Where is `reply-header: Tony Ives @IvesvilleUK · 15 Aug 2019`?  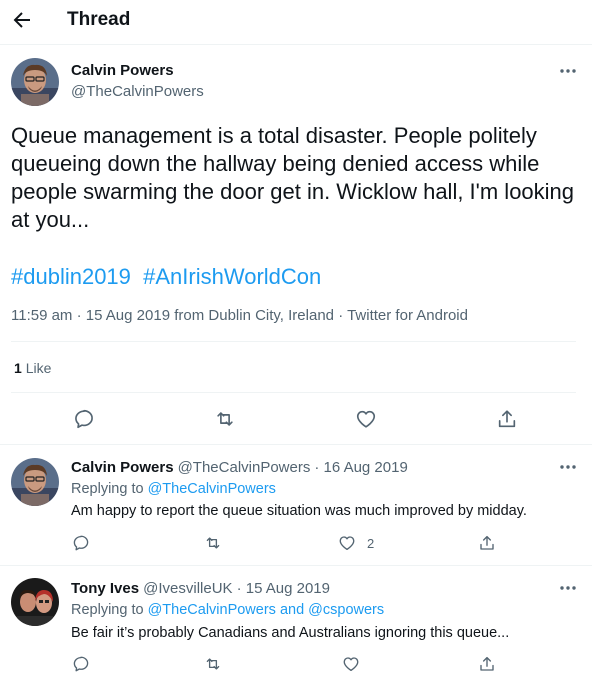 reply-header: Tony Ives @IvesvilleUK · 15 Aug 2019 is located at coordinates (200, 588).